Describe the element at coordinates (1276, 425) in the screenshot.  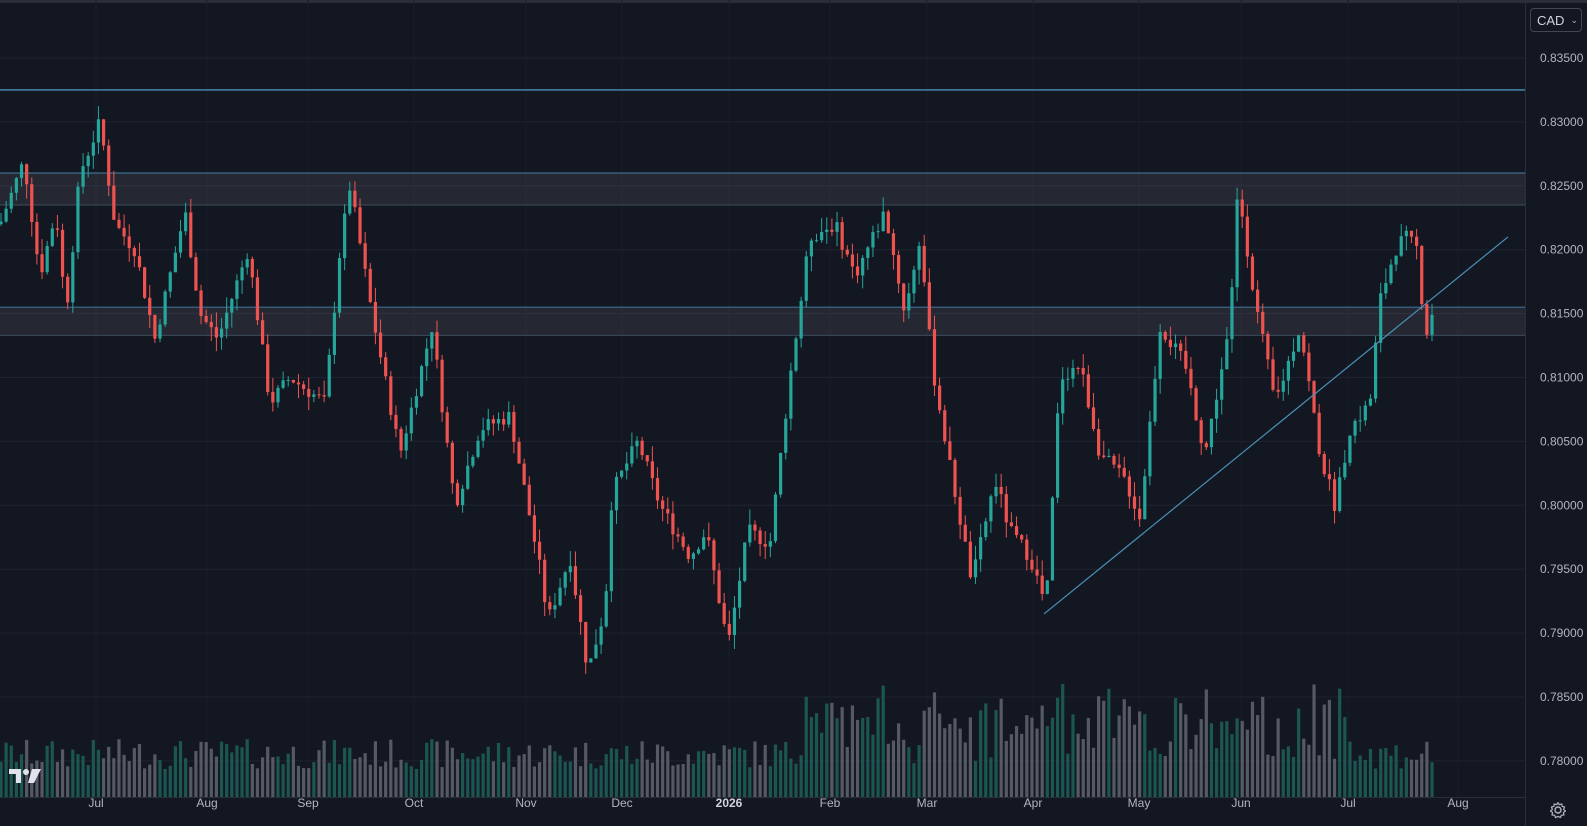
I see `trendline` at that location.